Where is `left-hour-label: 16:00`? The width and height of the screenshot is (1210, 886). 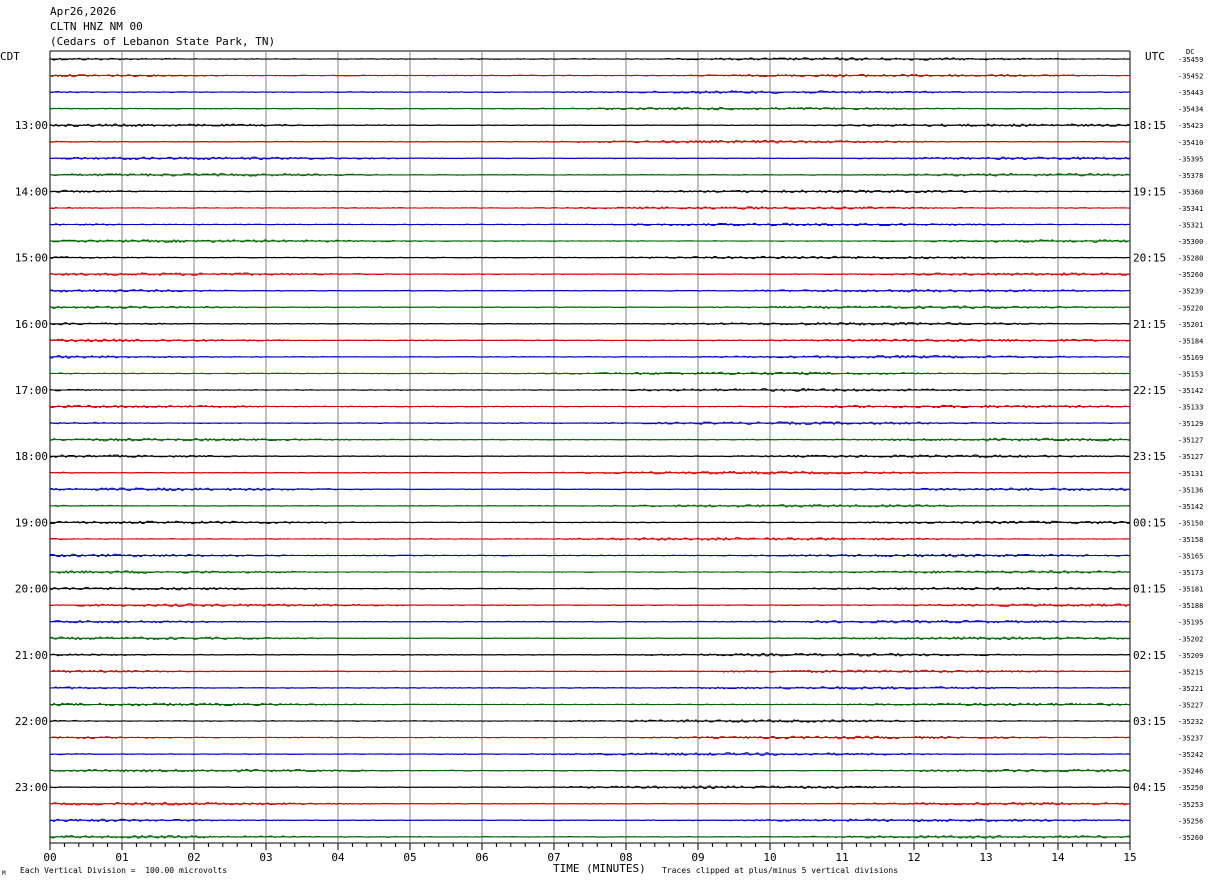
left-hour-label: 16:00 is located at coordinates (31, 324).